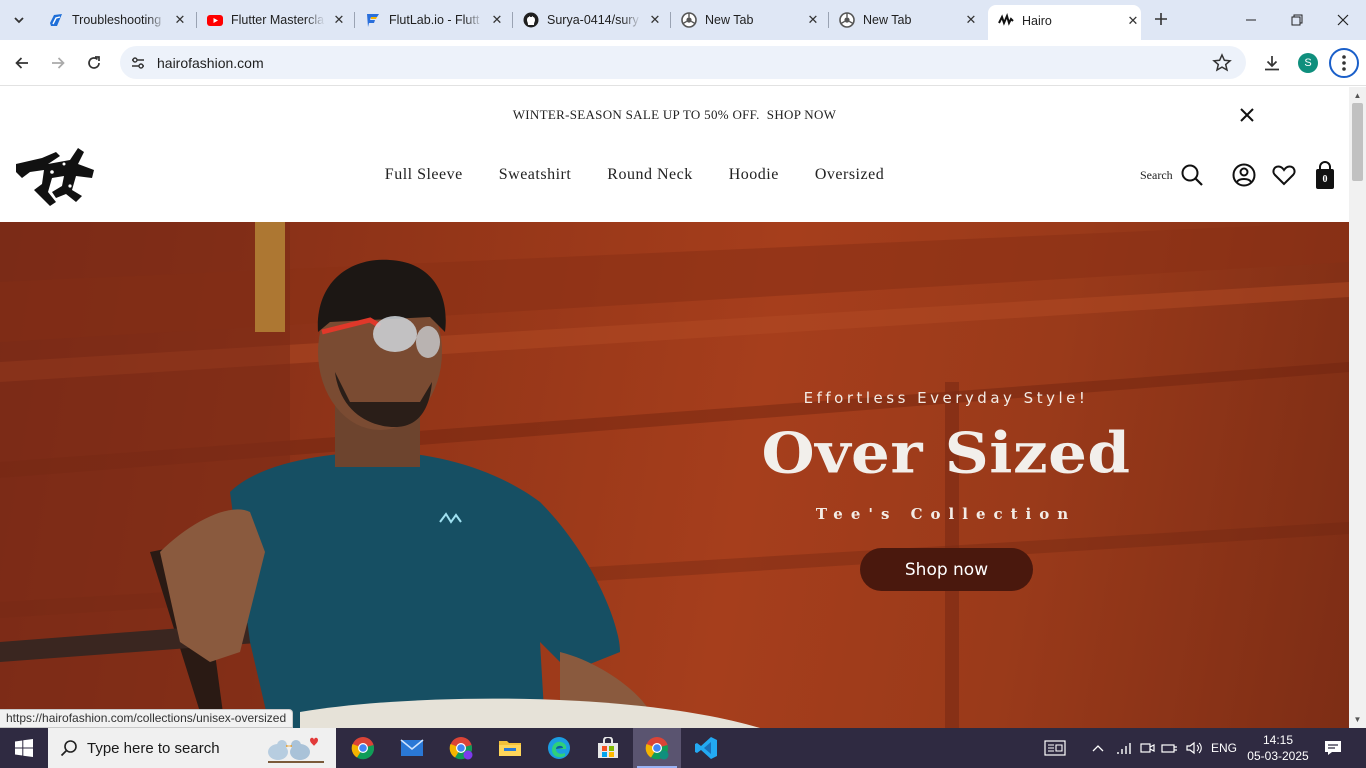 The height and width of the screenshot is (768, 1366). I want to click on taskbar-vscode, so click(706, 748).